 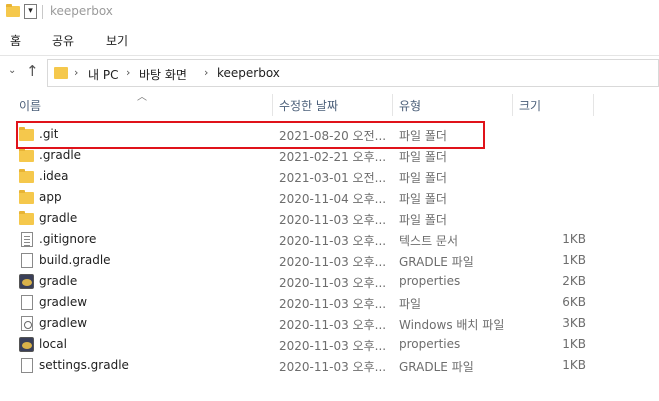 What do you see at coordinates (163, 74) in the screenshot?
I see `breadcrumb-desktop: 바탕 화면` at bounding box center [163, 74].